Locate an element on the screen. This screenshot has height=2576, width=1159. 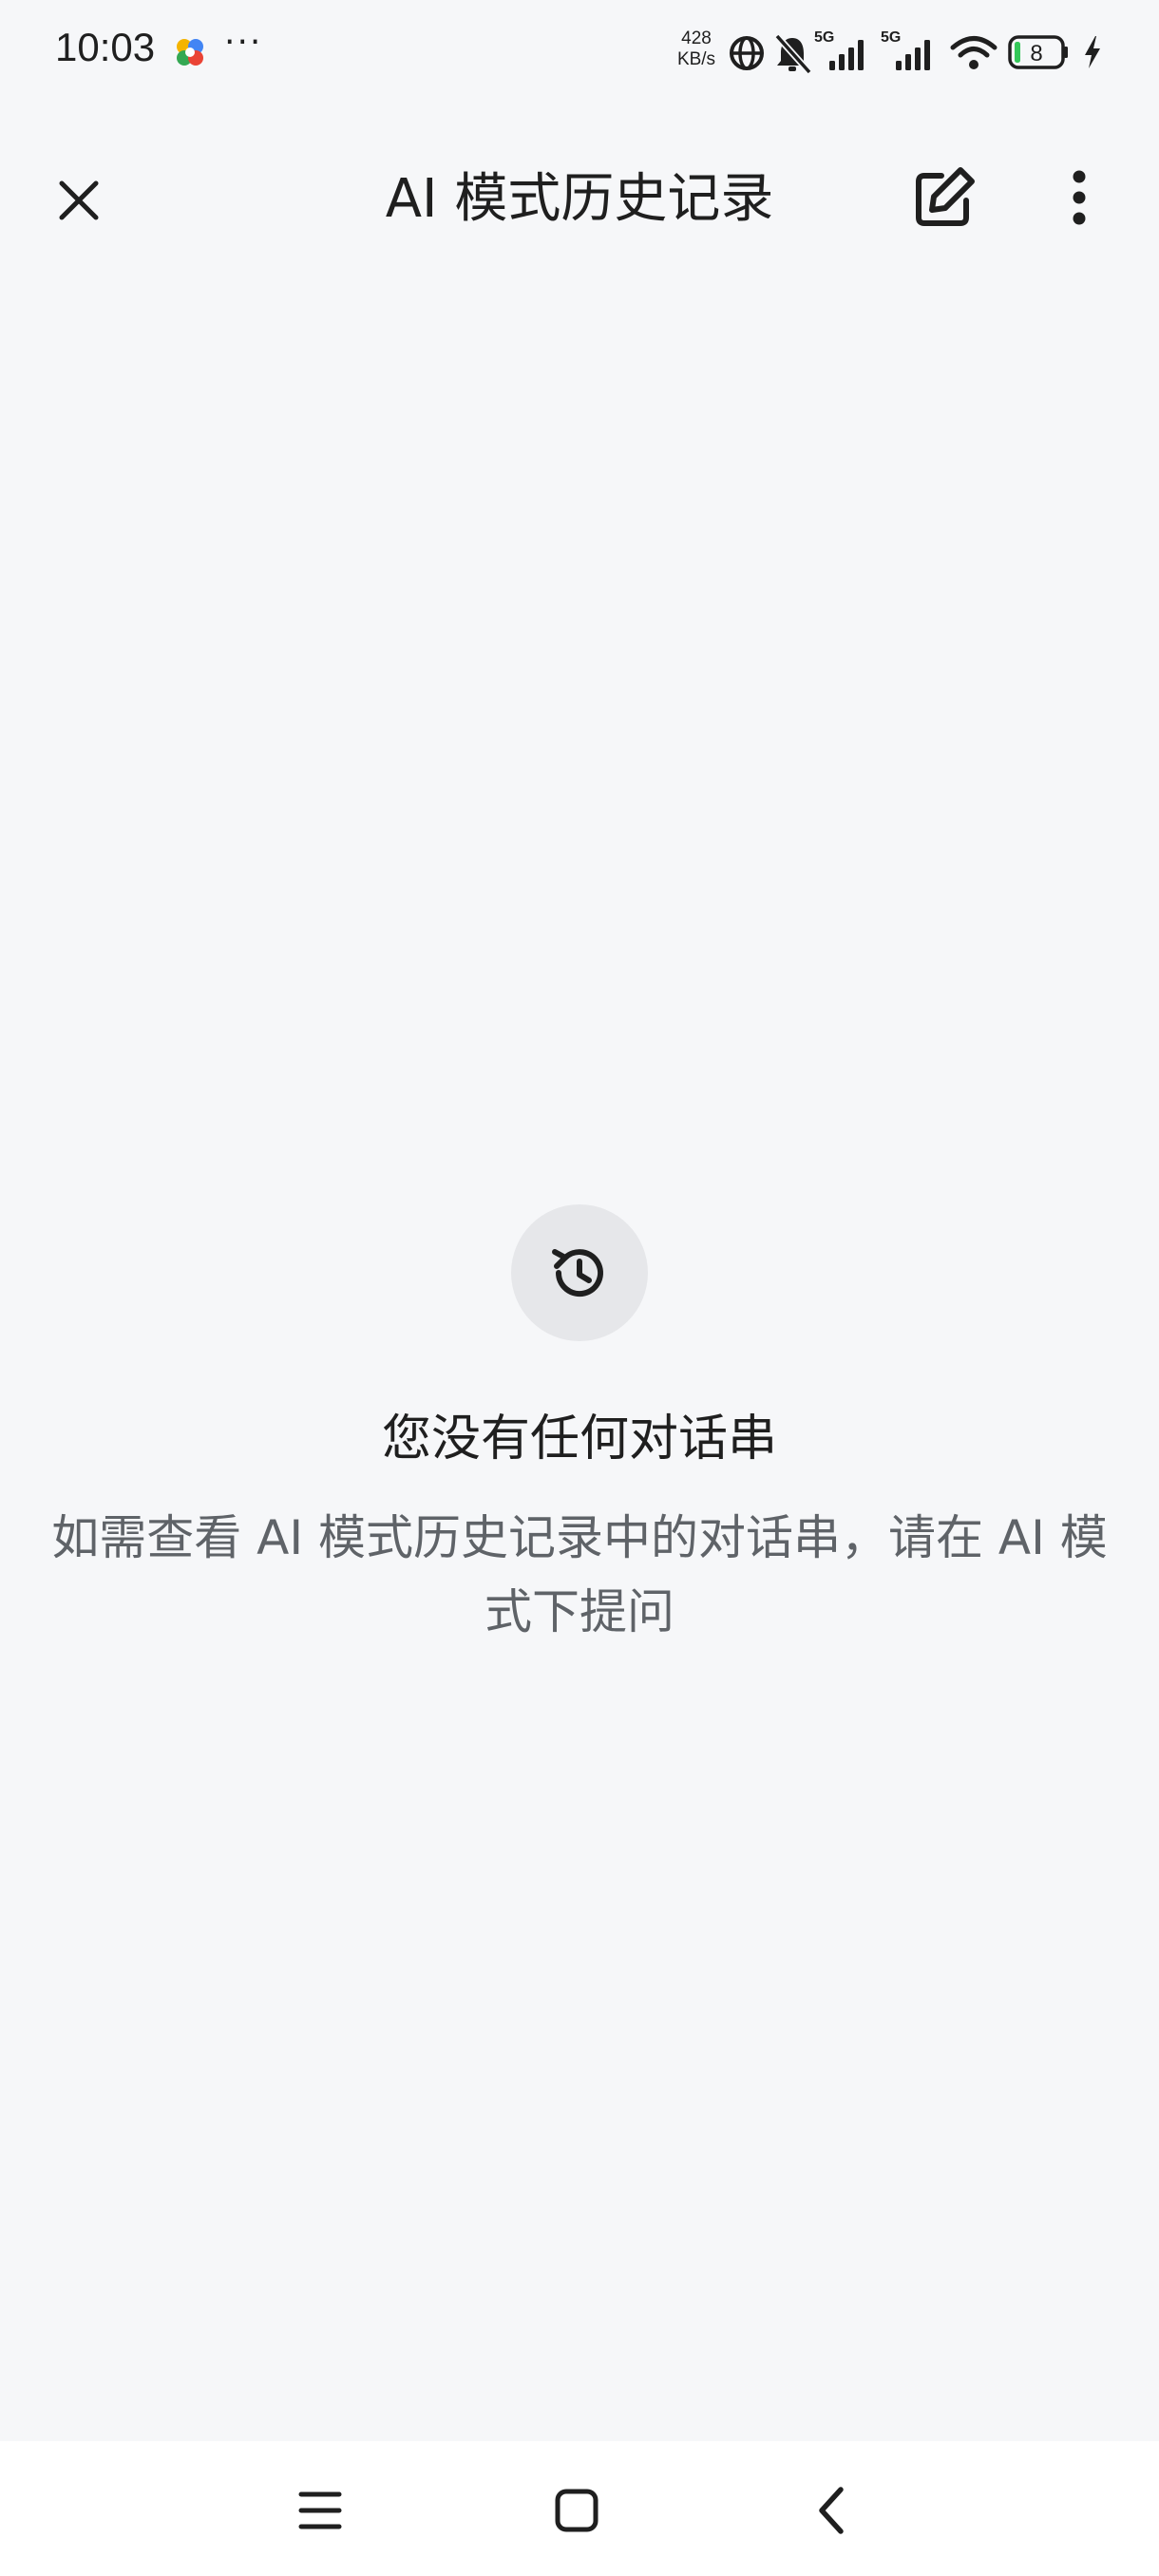
network-speed-unit: KB/s is located at coordinates (696, 59).